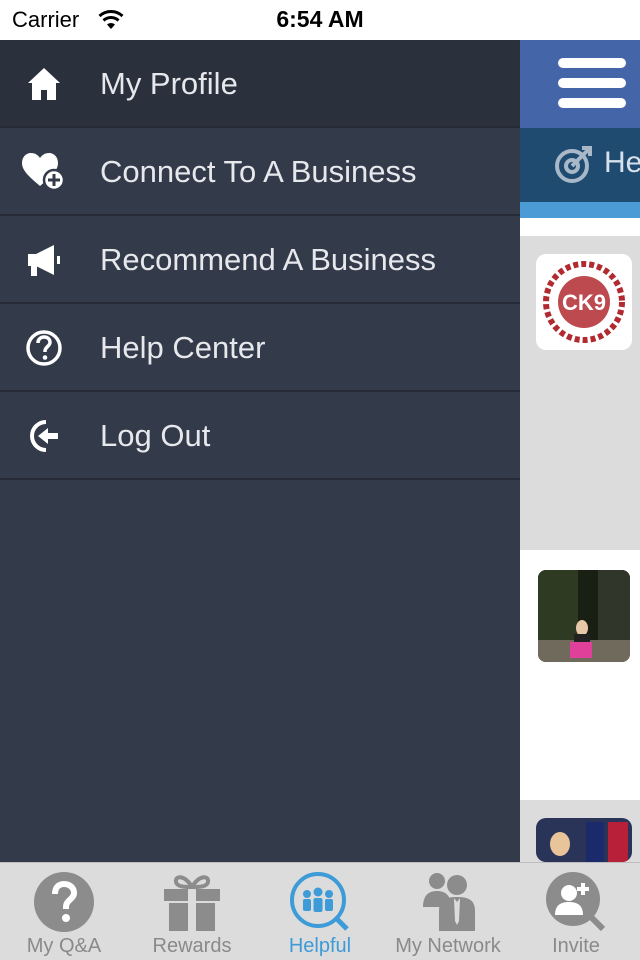 The image size is (640, 960). What do you see at coordinates (448, 946) in the screenshot?
I see `tab-label: My Network` at bounding box center [448, 946].